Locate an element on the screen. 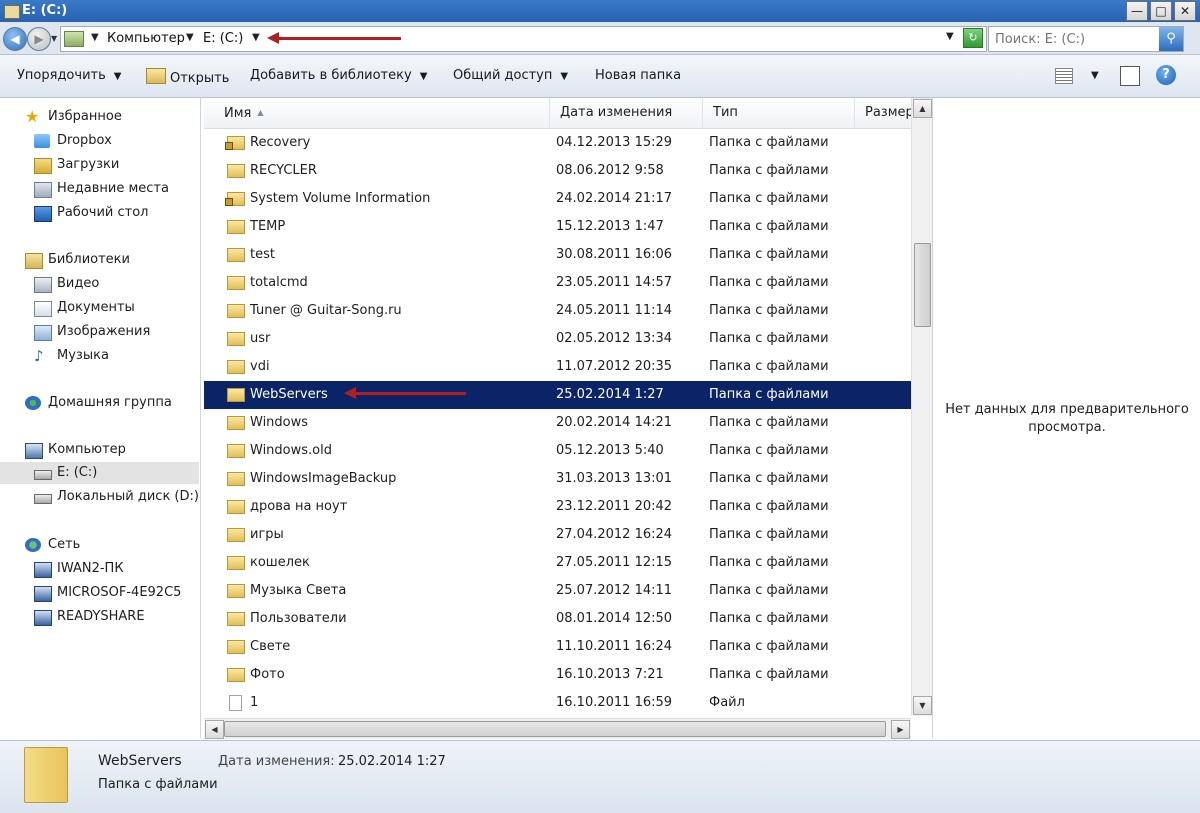  organize-button: Упорядочить ▼ is located at coordinates (69, 75).